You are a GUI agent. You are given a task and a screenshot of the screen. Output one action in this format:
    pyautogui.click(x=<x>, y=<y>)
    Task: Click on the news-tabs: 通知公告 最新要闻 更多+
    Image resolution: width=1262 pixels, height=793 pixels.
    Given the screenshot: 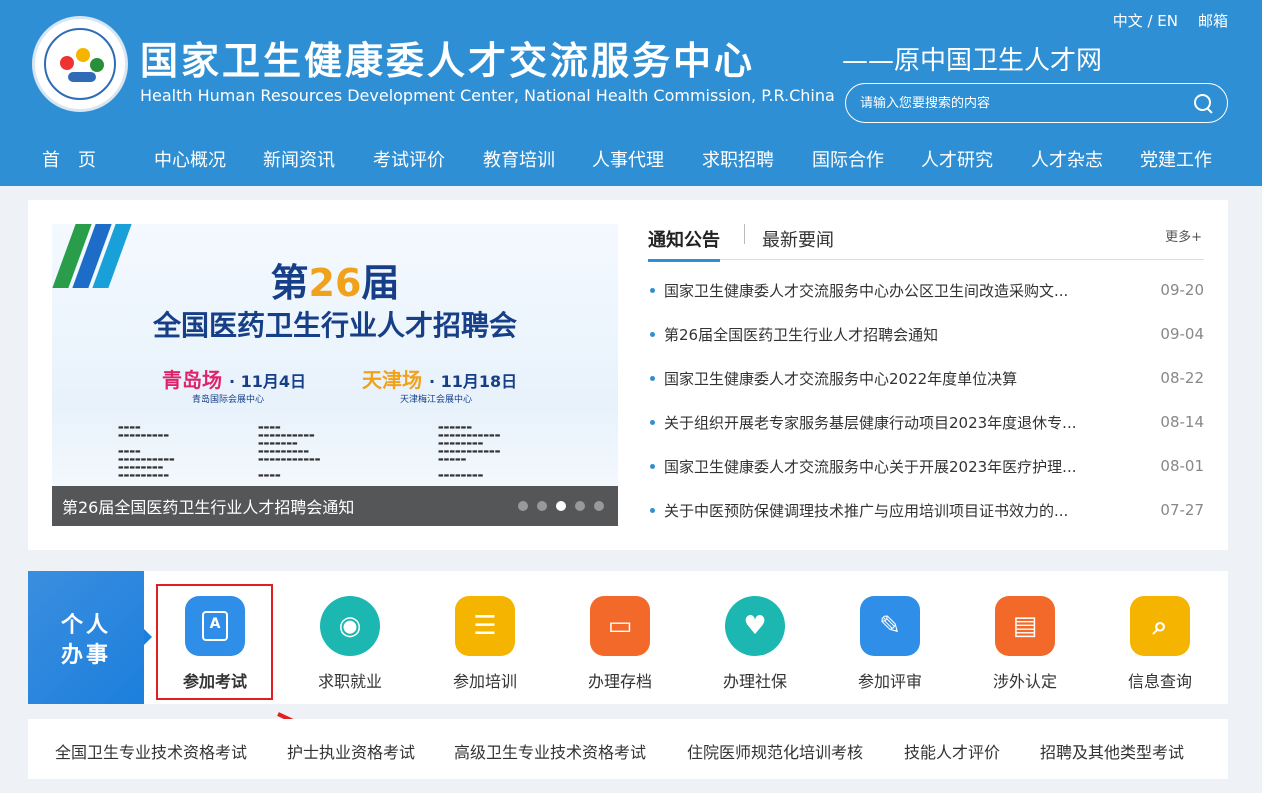 What is the action you would take?
    pyautogui.click(x=926, y=243)
    